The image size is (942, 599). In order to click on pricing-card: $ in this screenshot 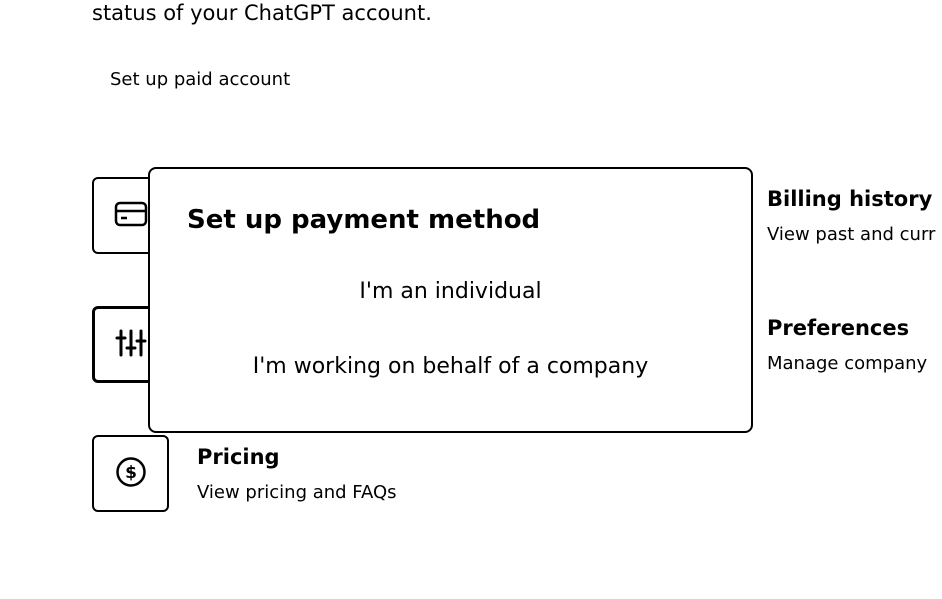, I will do `click(130, 473)`.